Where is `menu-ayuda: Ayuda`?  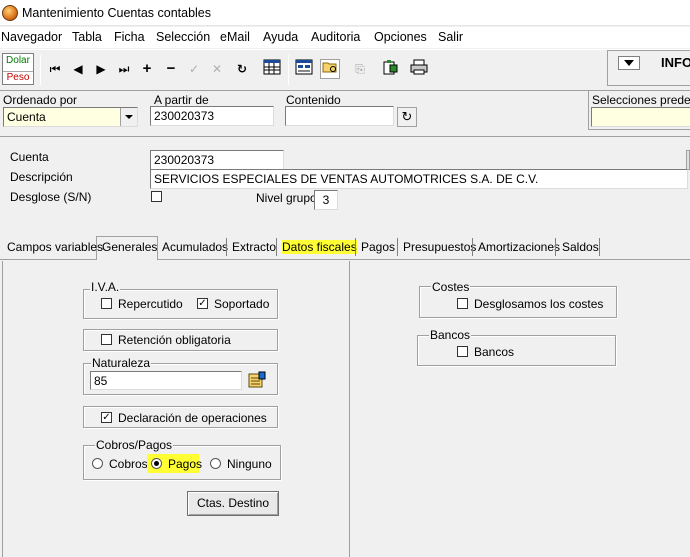 menu-ayuda: Ayuda is located at coordinates (280, 37).